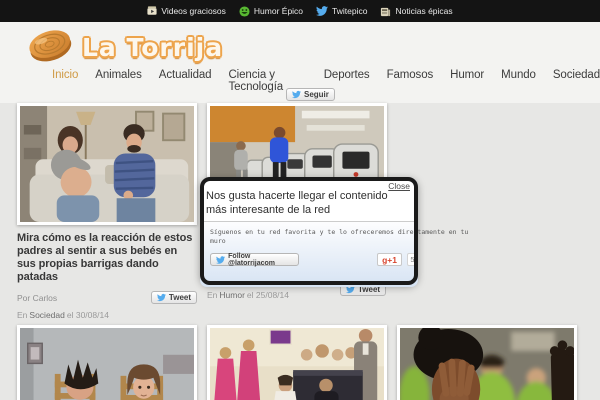  I want to click on topbar-link-humor-epico: Humor Épico, so click(271, 11).